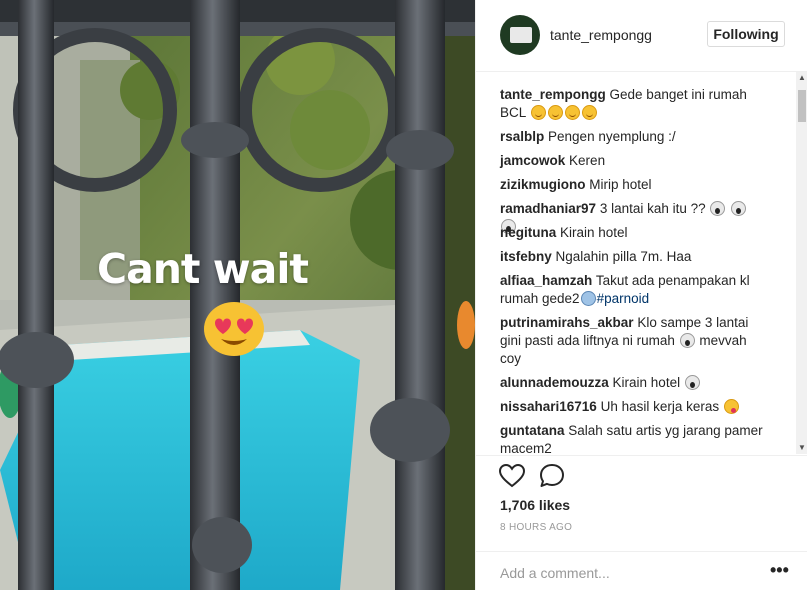  Describe the element at coordinates (532, 430) in the screenshot. I see `comment-username: guntatana` at that location.